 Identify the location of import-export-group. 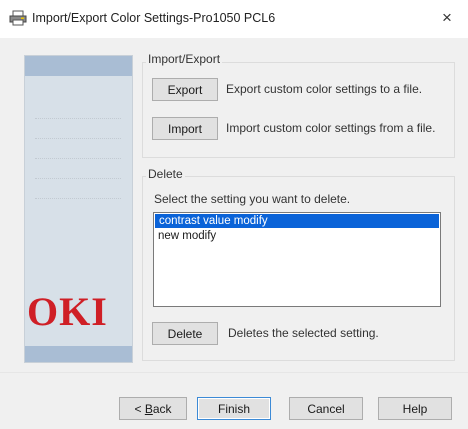
(298, 110).